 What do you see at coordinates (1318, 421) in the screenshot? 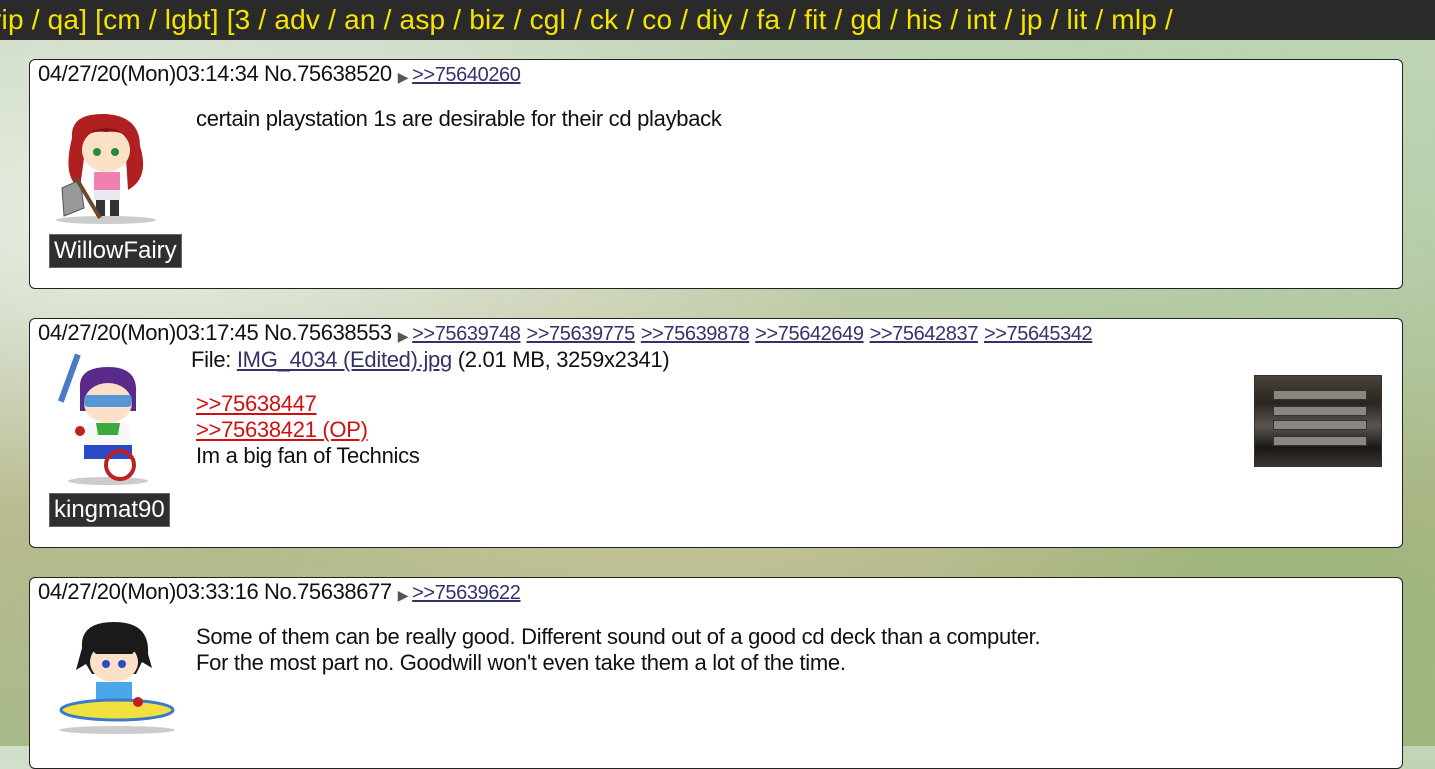
I see `file-thumbnail` at bounding box center [1318, 421].